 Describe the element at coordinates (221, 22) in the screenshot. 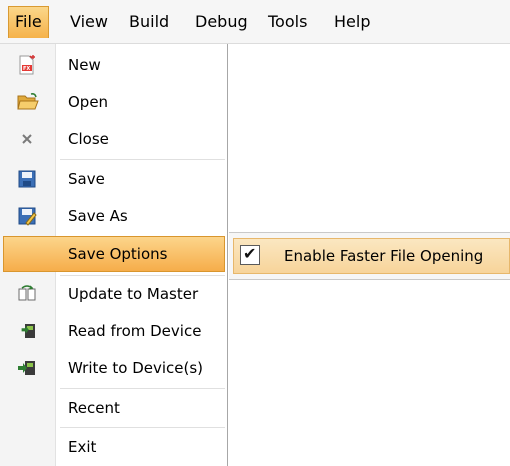

I see `menu-debug: Debug` at that location.